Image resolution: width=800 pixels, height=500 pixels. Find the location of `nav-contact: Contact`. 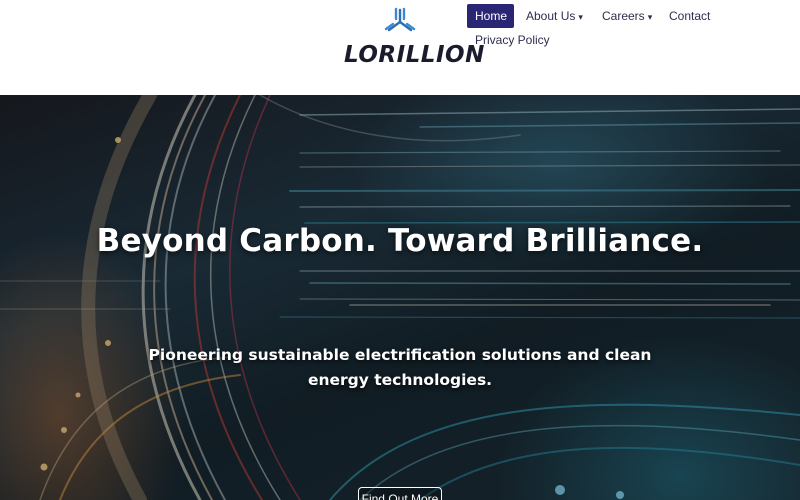

nav-contact: Contact is located at coordinates (689, 16).